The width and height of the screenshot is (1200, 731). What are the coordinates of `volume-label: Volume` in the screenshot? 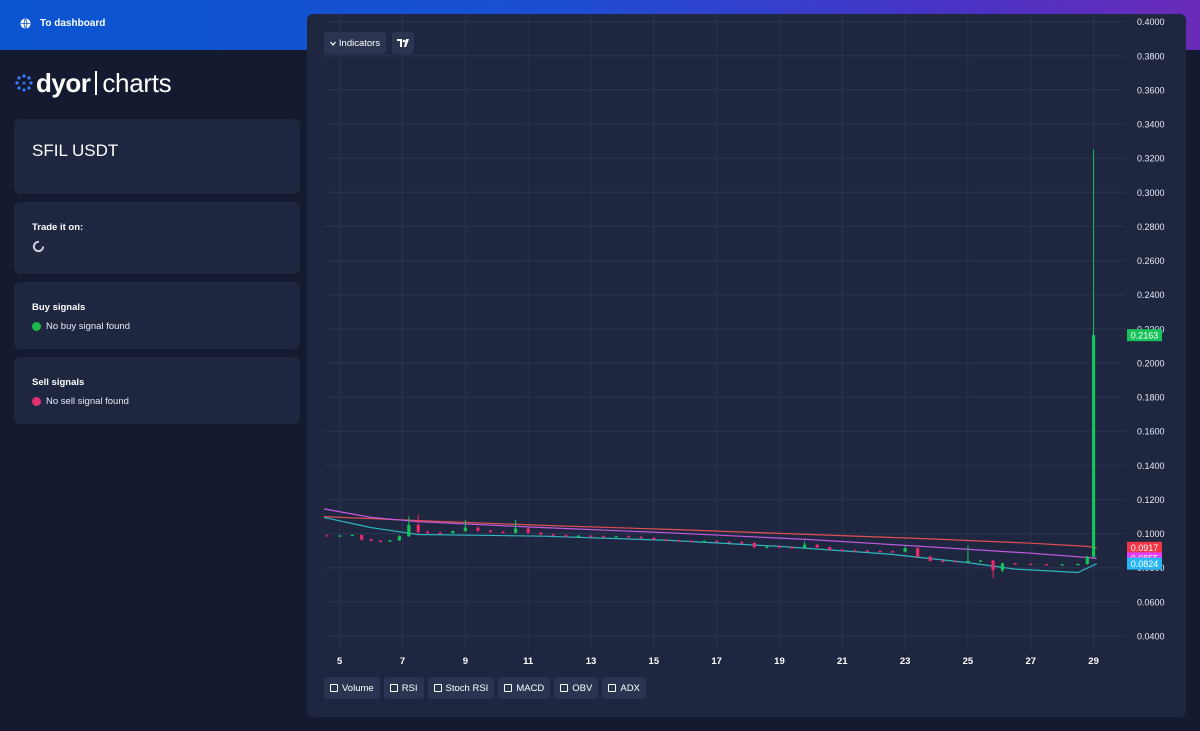 It's located at (358, 688).